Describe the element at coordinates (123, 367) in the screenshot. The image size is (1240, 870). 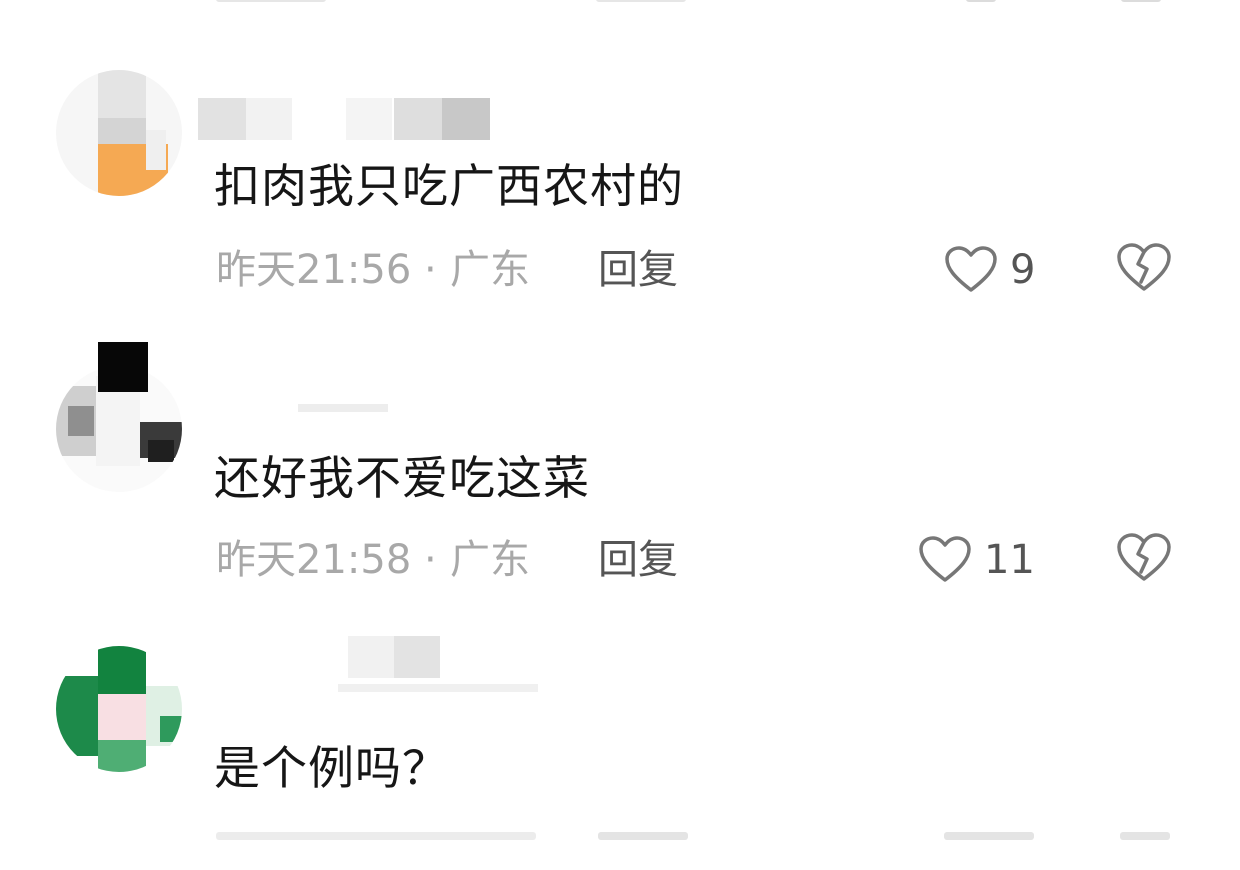
I see `avatar-badge` at that location.